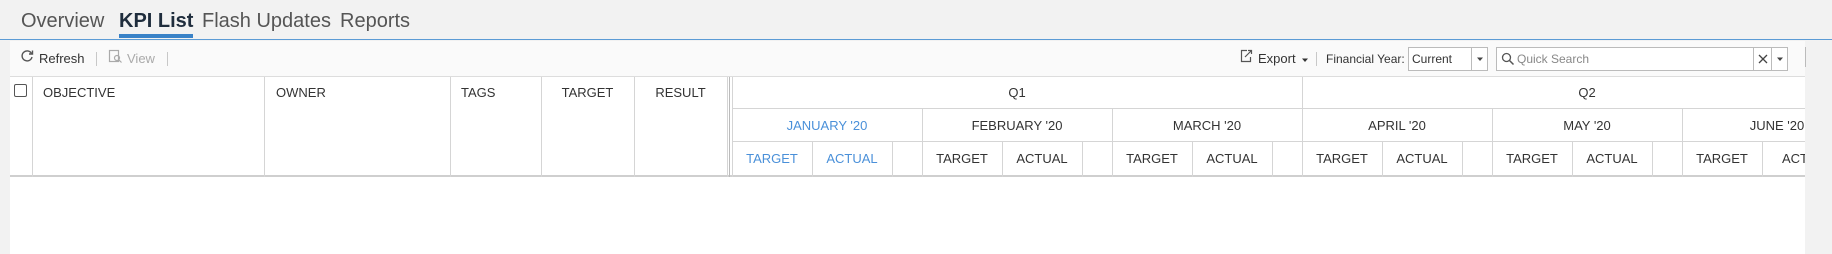 The width and height of the screenshot is (1832, 254). I want to click on quick-search-box, so click(1642, 59).